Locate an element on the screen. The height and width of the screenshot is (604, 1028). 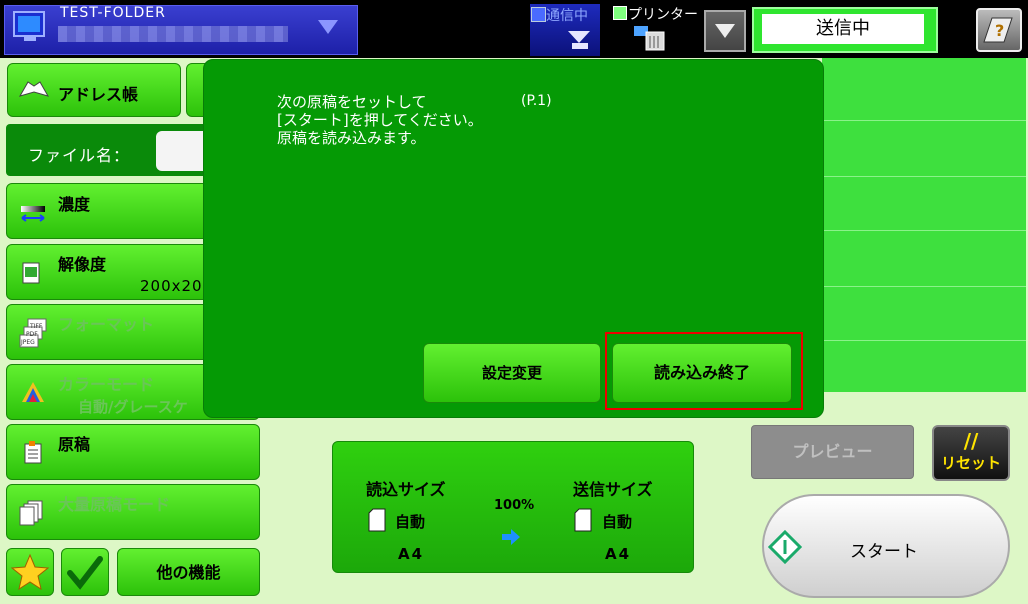
other-functions-label: 他の機能 is located at coordinates (188, 572).